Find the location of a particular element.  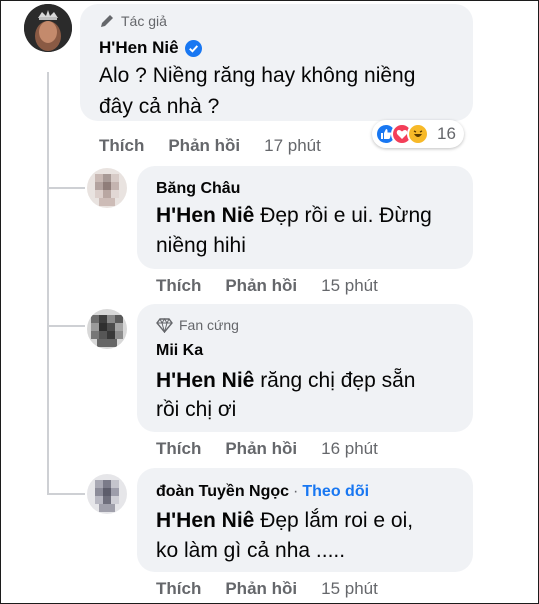

main-comment-actions: Thích Phản hồi 17 phút is located at coordinates (210, 146).